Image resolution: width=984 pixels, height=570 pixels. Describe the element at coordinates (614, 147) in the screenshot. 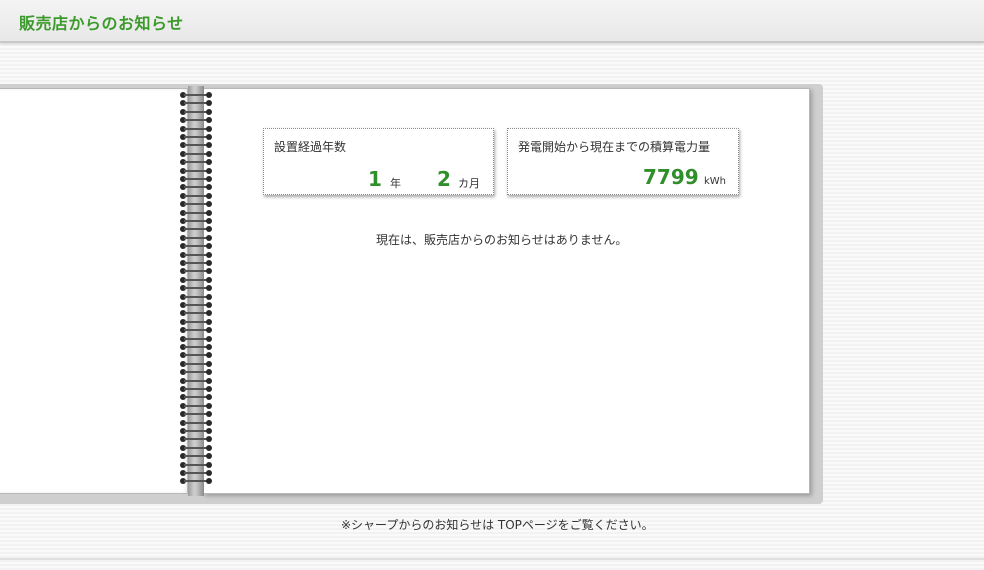

I see `total-energy-label: 発電開始から現在までの積算電力量` at that location.